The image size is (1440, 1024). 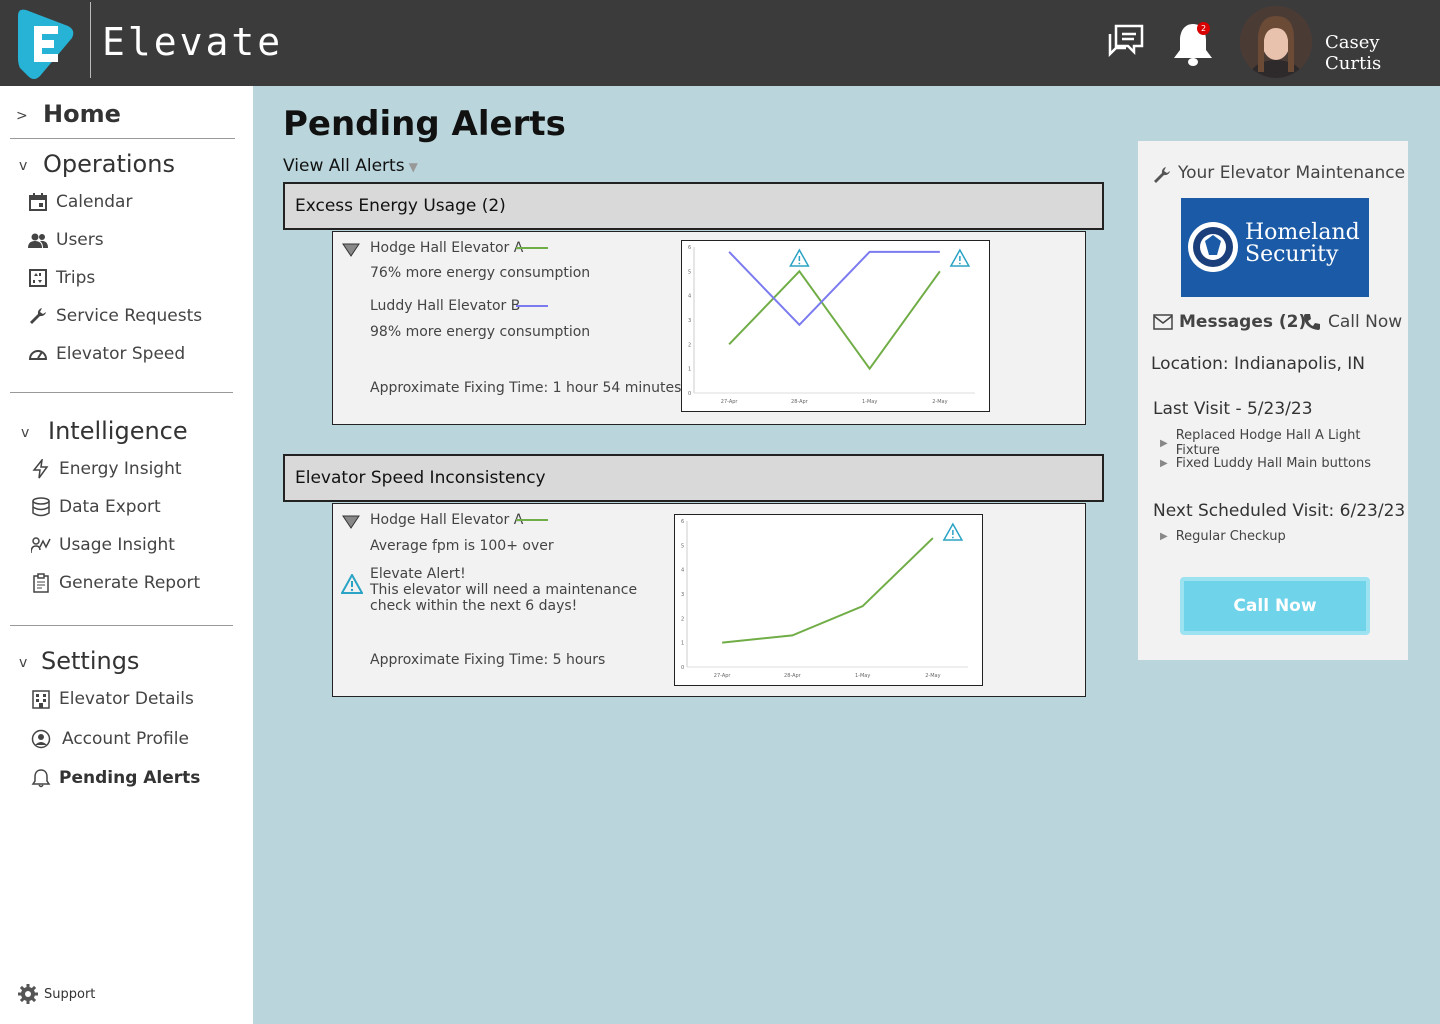 I want to click on last-visit-item: ▶ Replaced Hodge Hall A Light Fixture, so click(x=1284, y=443).